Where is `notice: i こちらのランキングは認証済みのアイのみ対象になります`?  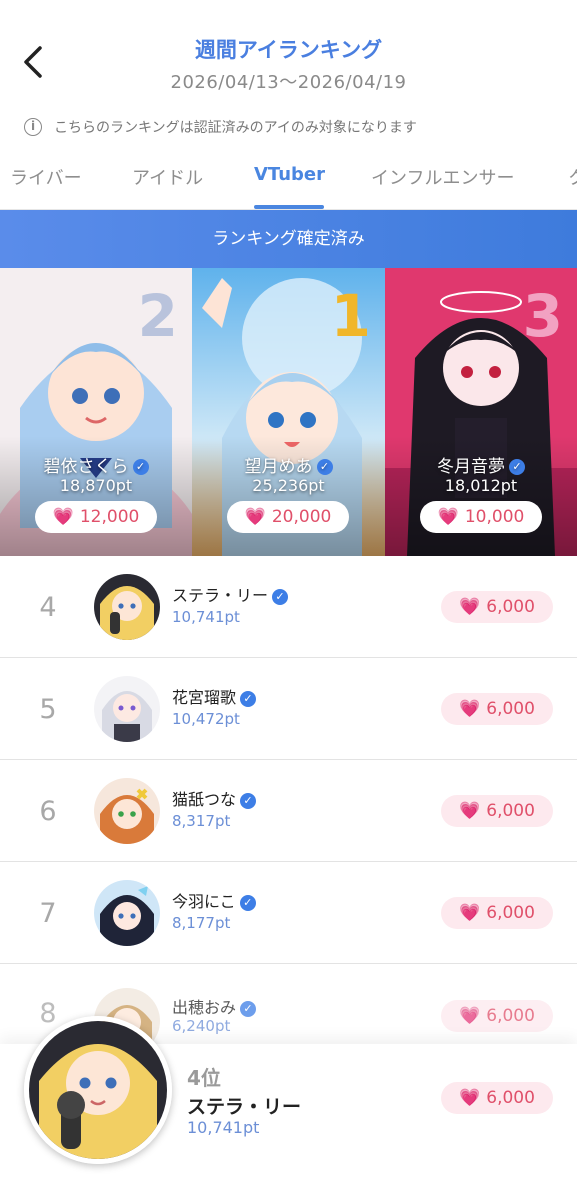
notice: i こちらのランキングは認証済みのアイのみ対象になります is located at coordinates (220, 127).